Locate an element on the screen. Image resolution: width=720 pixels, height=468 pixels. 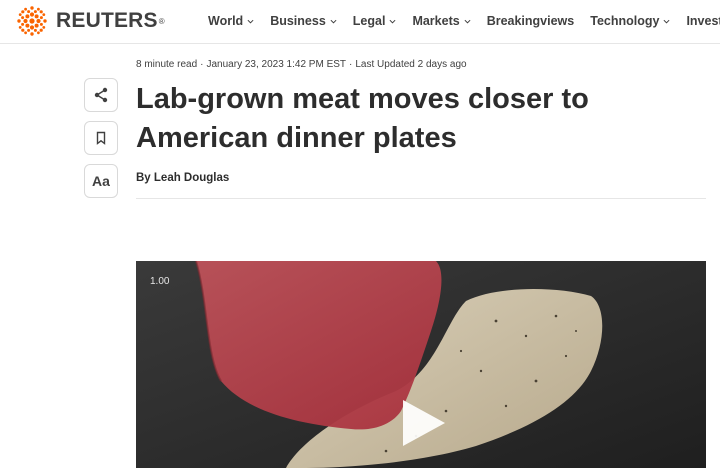
publish-date: January 23, 2023 1:42 PM EST is located at coordinates (276, 64).